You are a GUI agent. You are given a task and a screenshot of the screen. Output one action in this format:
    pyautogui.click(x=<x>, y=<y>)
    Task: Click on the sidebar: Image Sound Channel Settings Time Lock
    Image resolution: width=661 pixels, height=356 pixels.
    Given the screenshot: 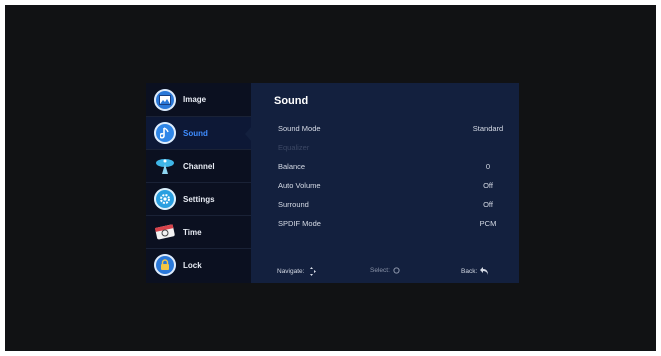 What is the action you would take?
    pyautogui.click(x=199, y=183)
    